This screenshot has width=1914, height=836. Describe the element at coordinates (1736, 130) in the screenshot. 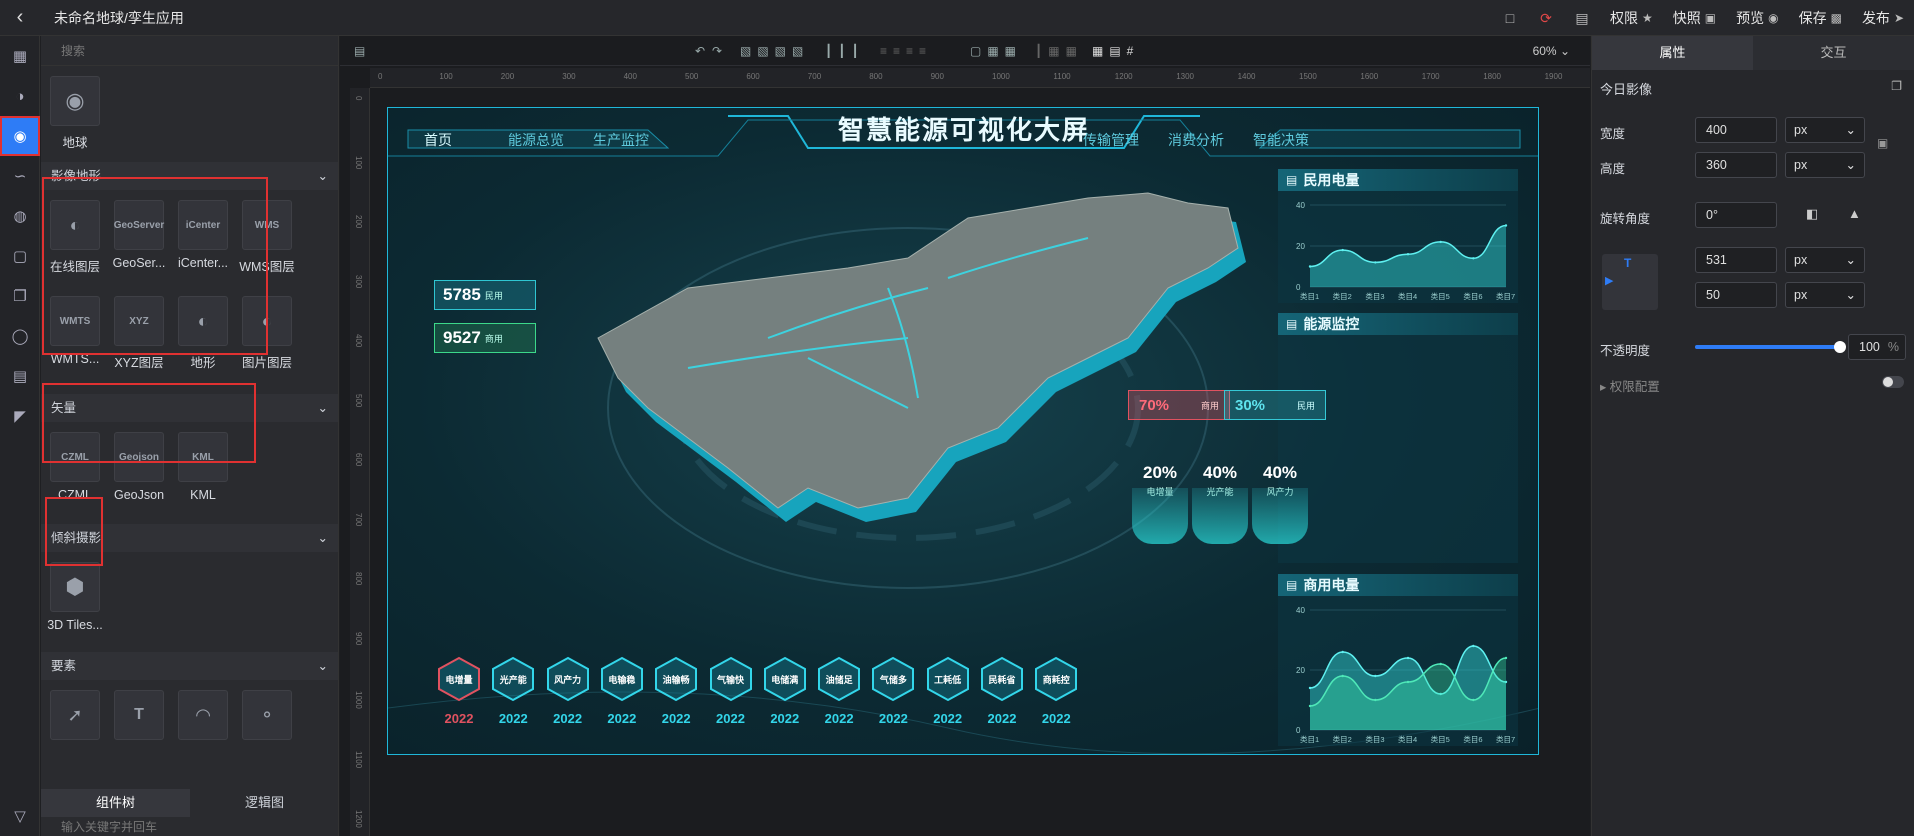

I see `width-input: 400` at that location.